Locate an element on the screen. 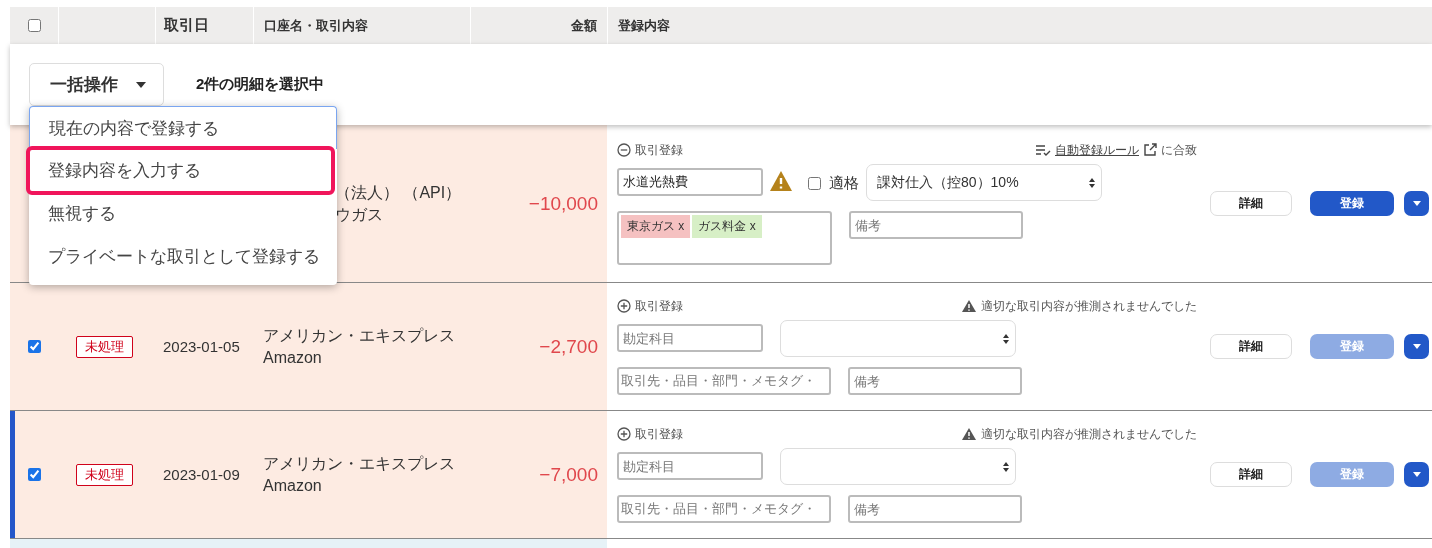  menu-item: 無視する is located at coordinates (183, 213).